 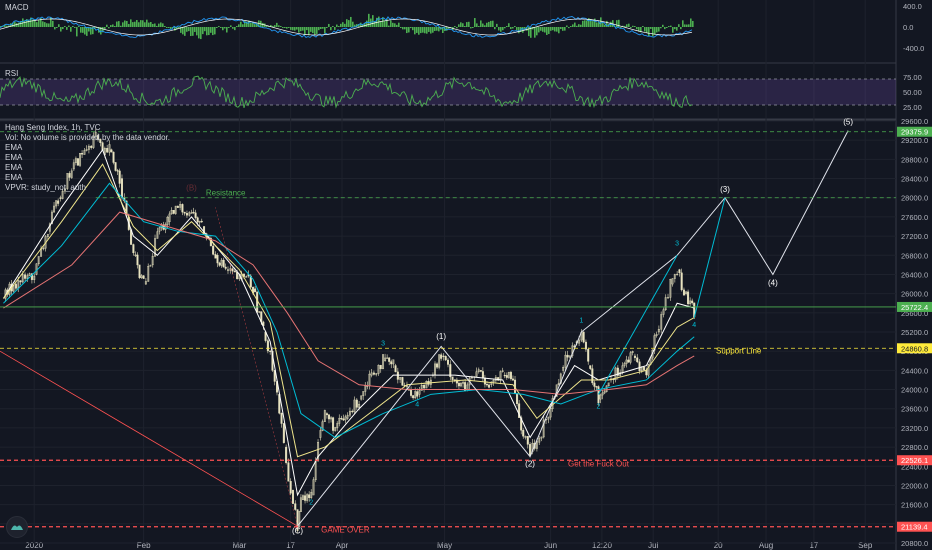 What do you see at coordinates (87, 188) in the screenshot?
I see `vpvr-legend: VPVR: study_not_auth` at bounding box center [87, 188].